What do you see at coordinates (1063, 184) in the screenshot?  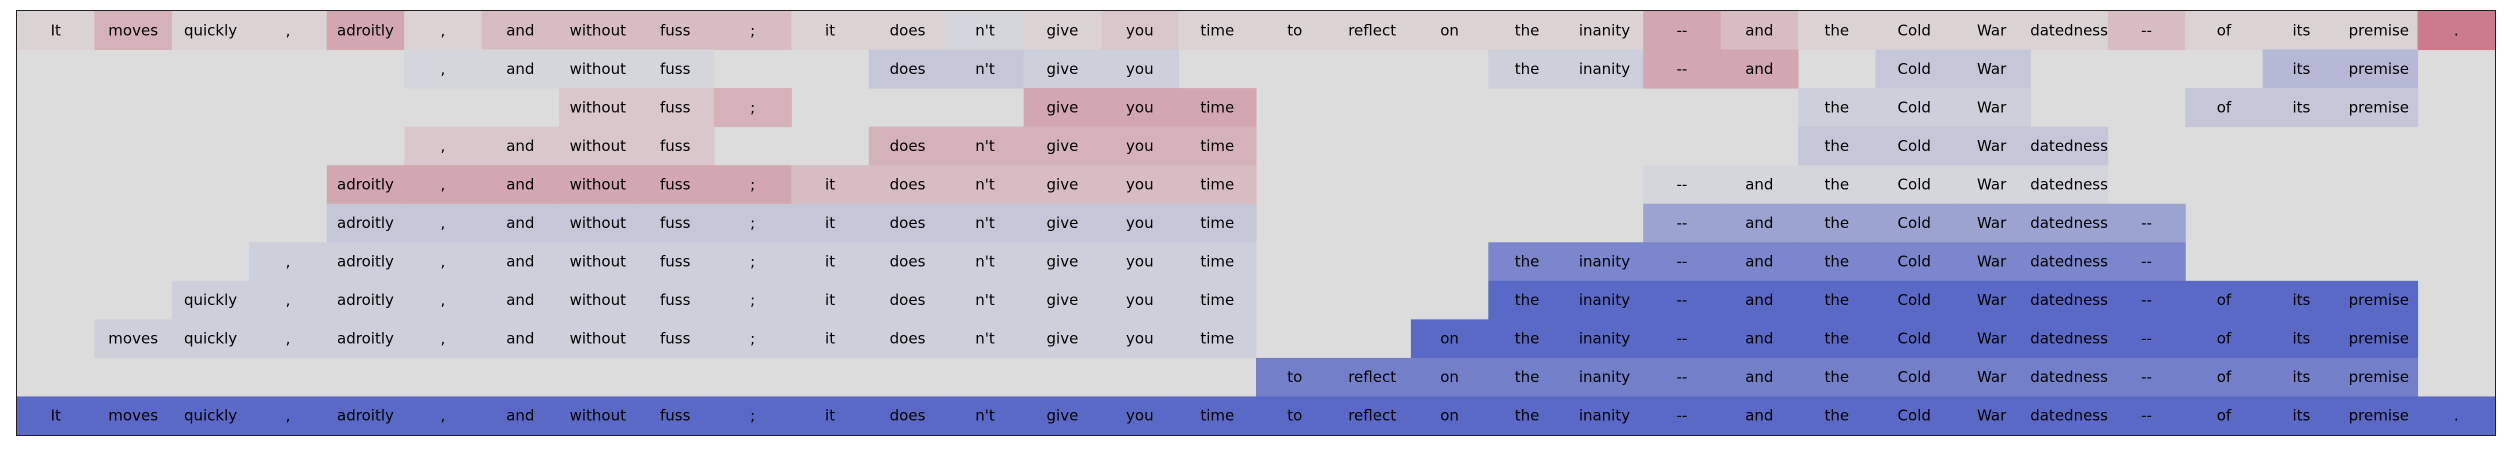 I see `token-label: give` at bounding box center [1063, 184].